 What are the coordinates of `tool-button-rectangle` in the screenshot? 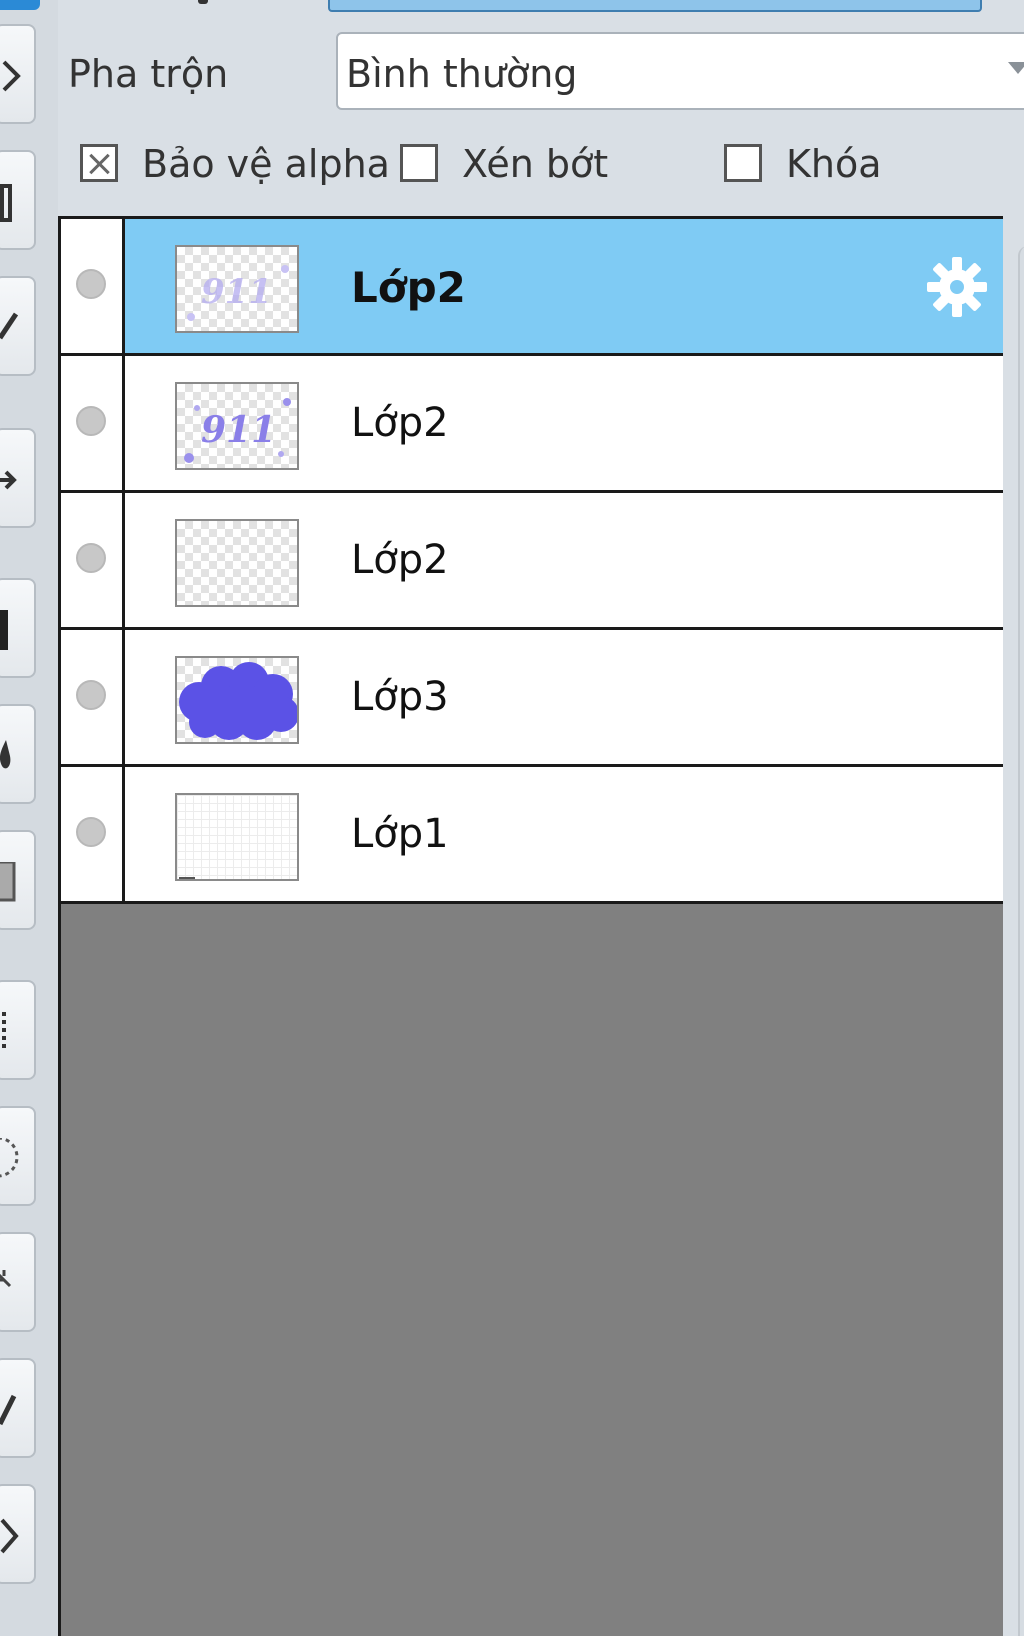 It's located at (18, 200).